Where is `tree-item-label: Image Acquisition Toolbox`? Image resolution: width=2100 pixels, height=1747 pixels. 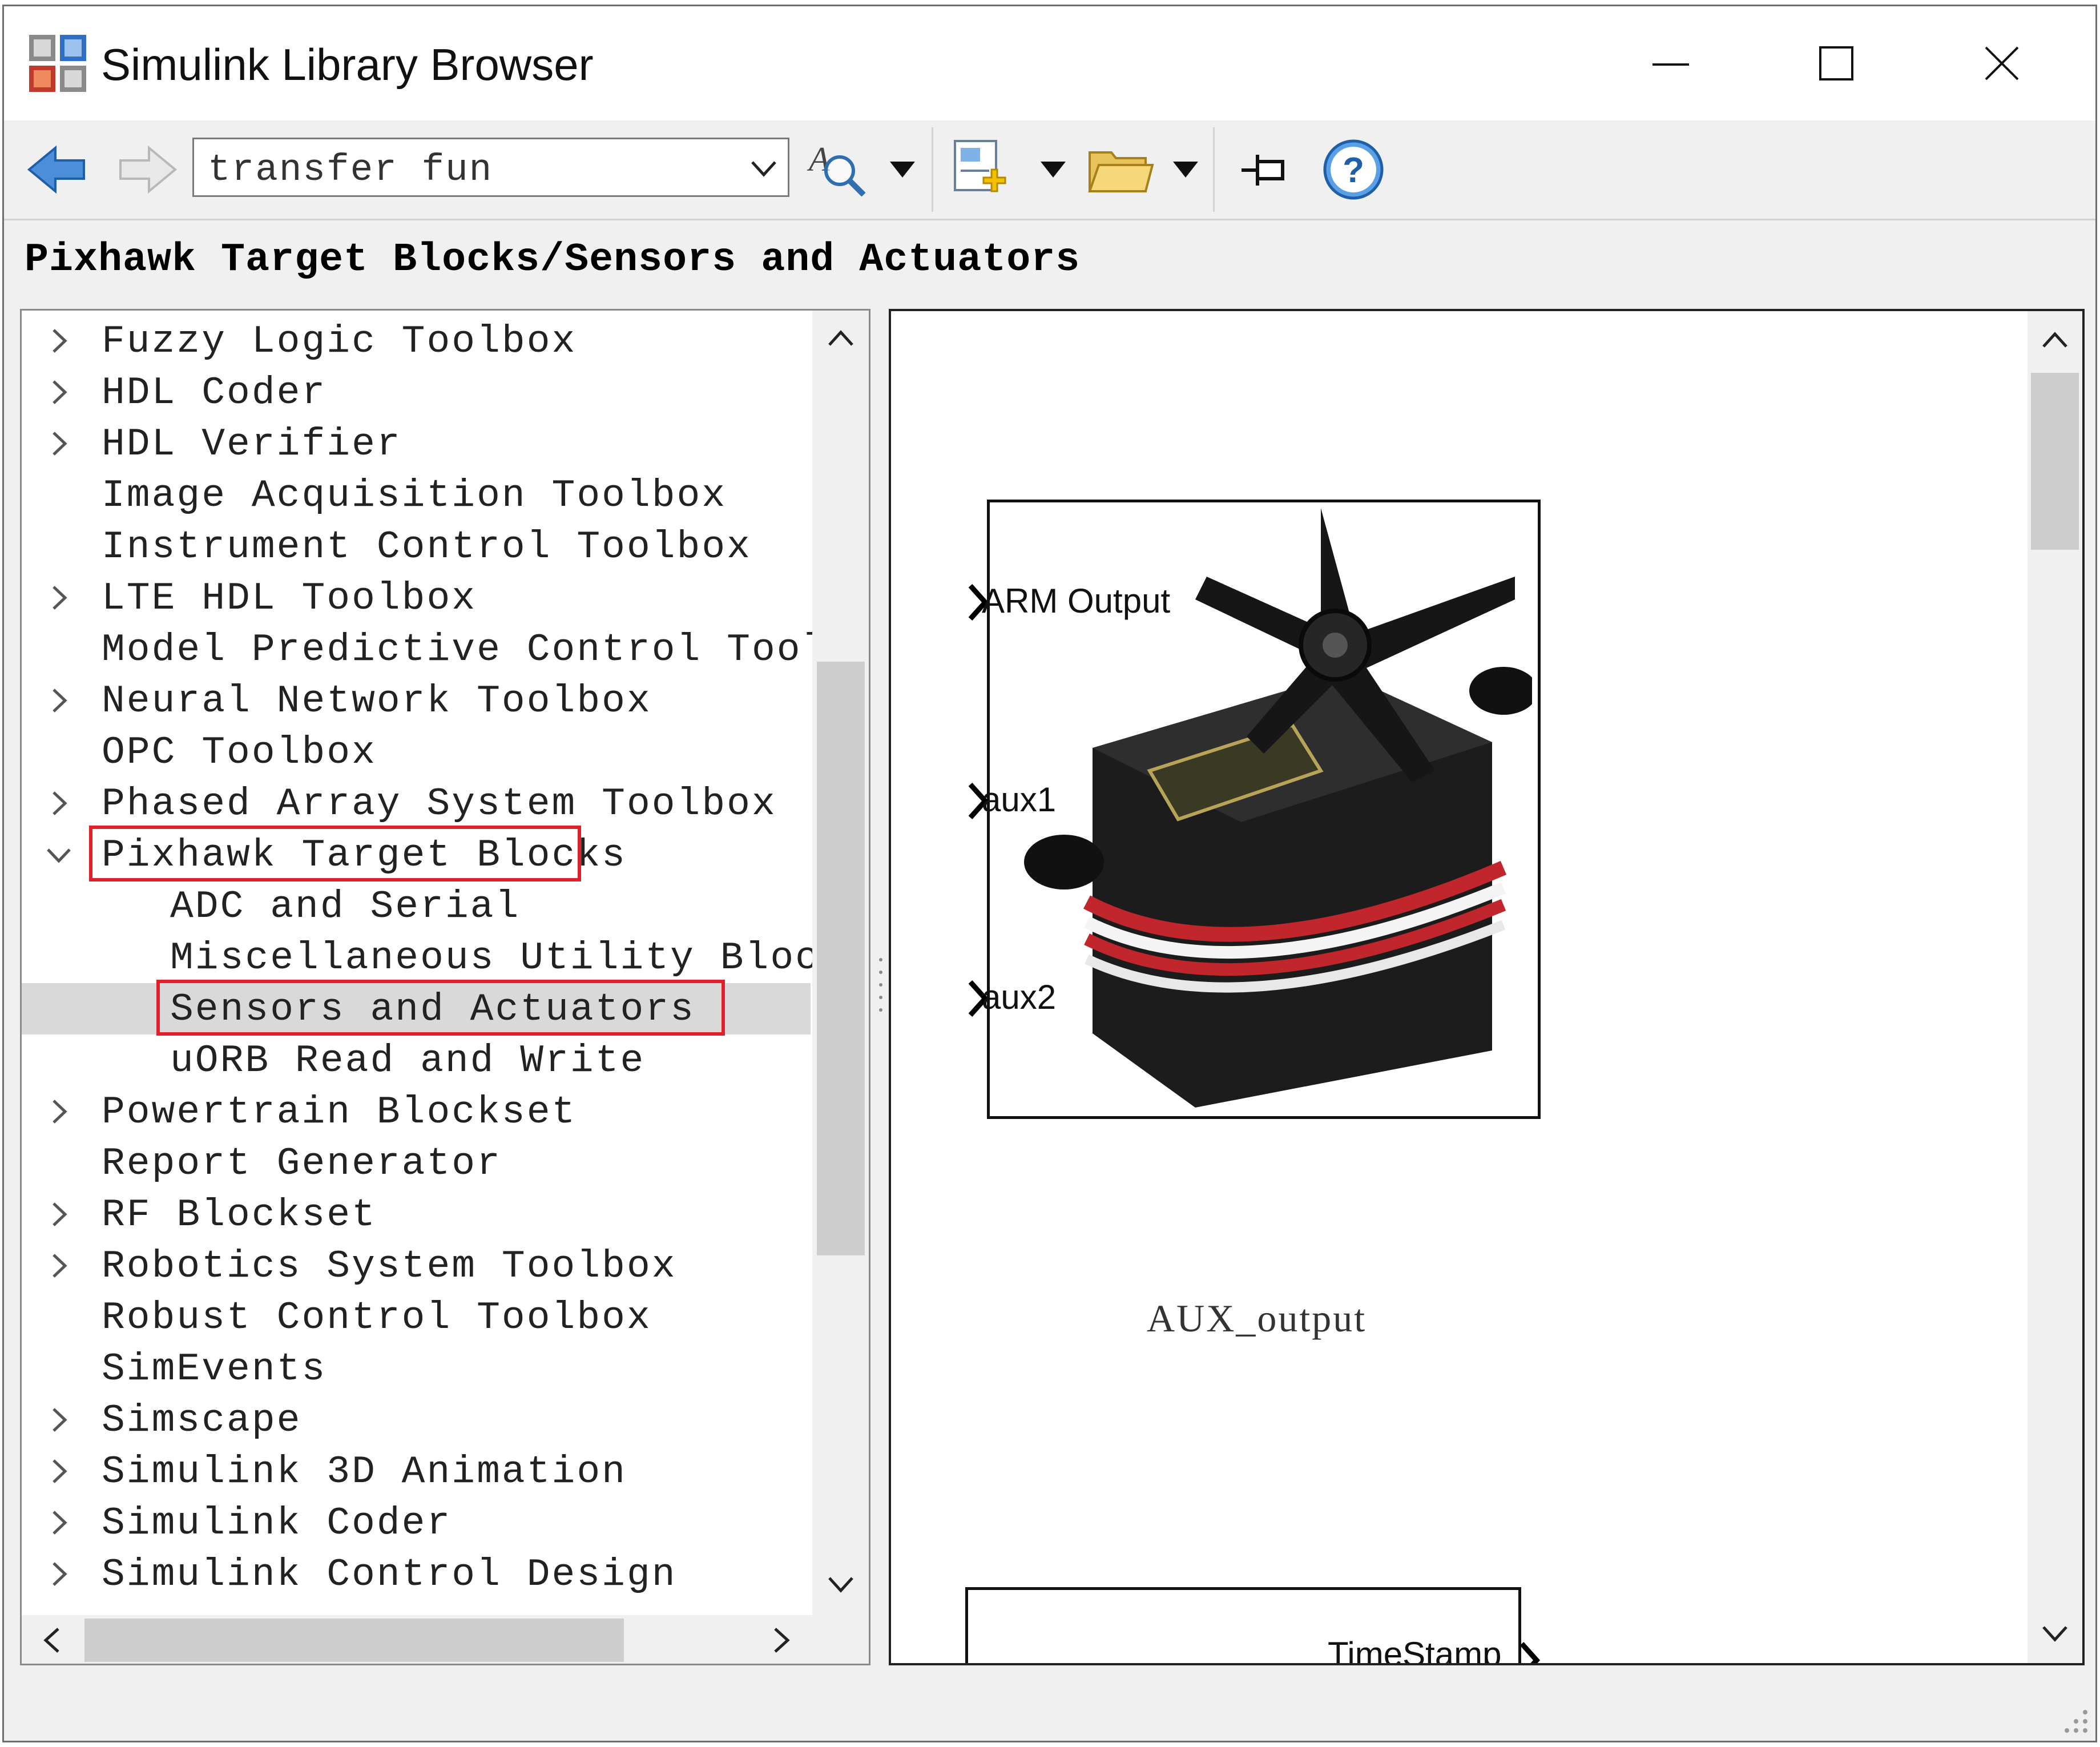 tree-item-label: Image Acquisition Toolbox is located at coordinates (414, 496).